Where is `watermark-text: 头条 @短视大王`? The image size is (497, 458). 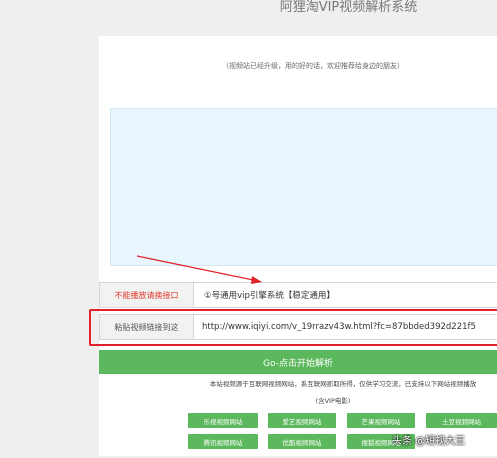
watermark-text: 头条 @短视大王 is located at coordinates (429, 441).